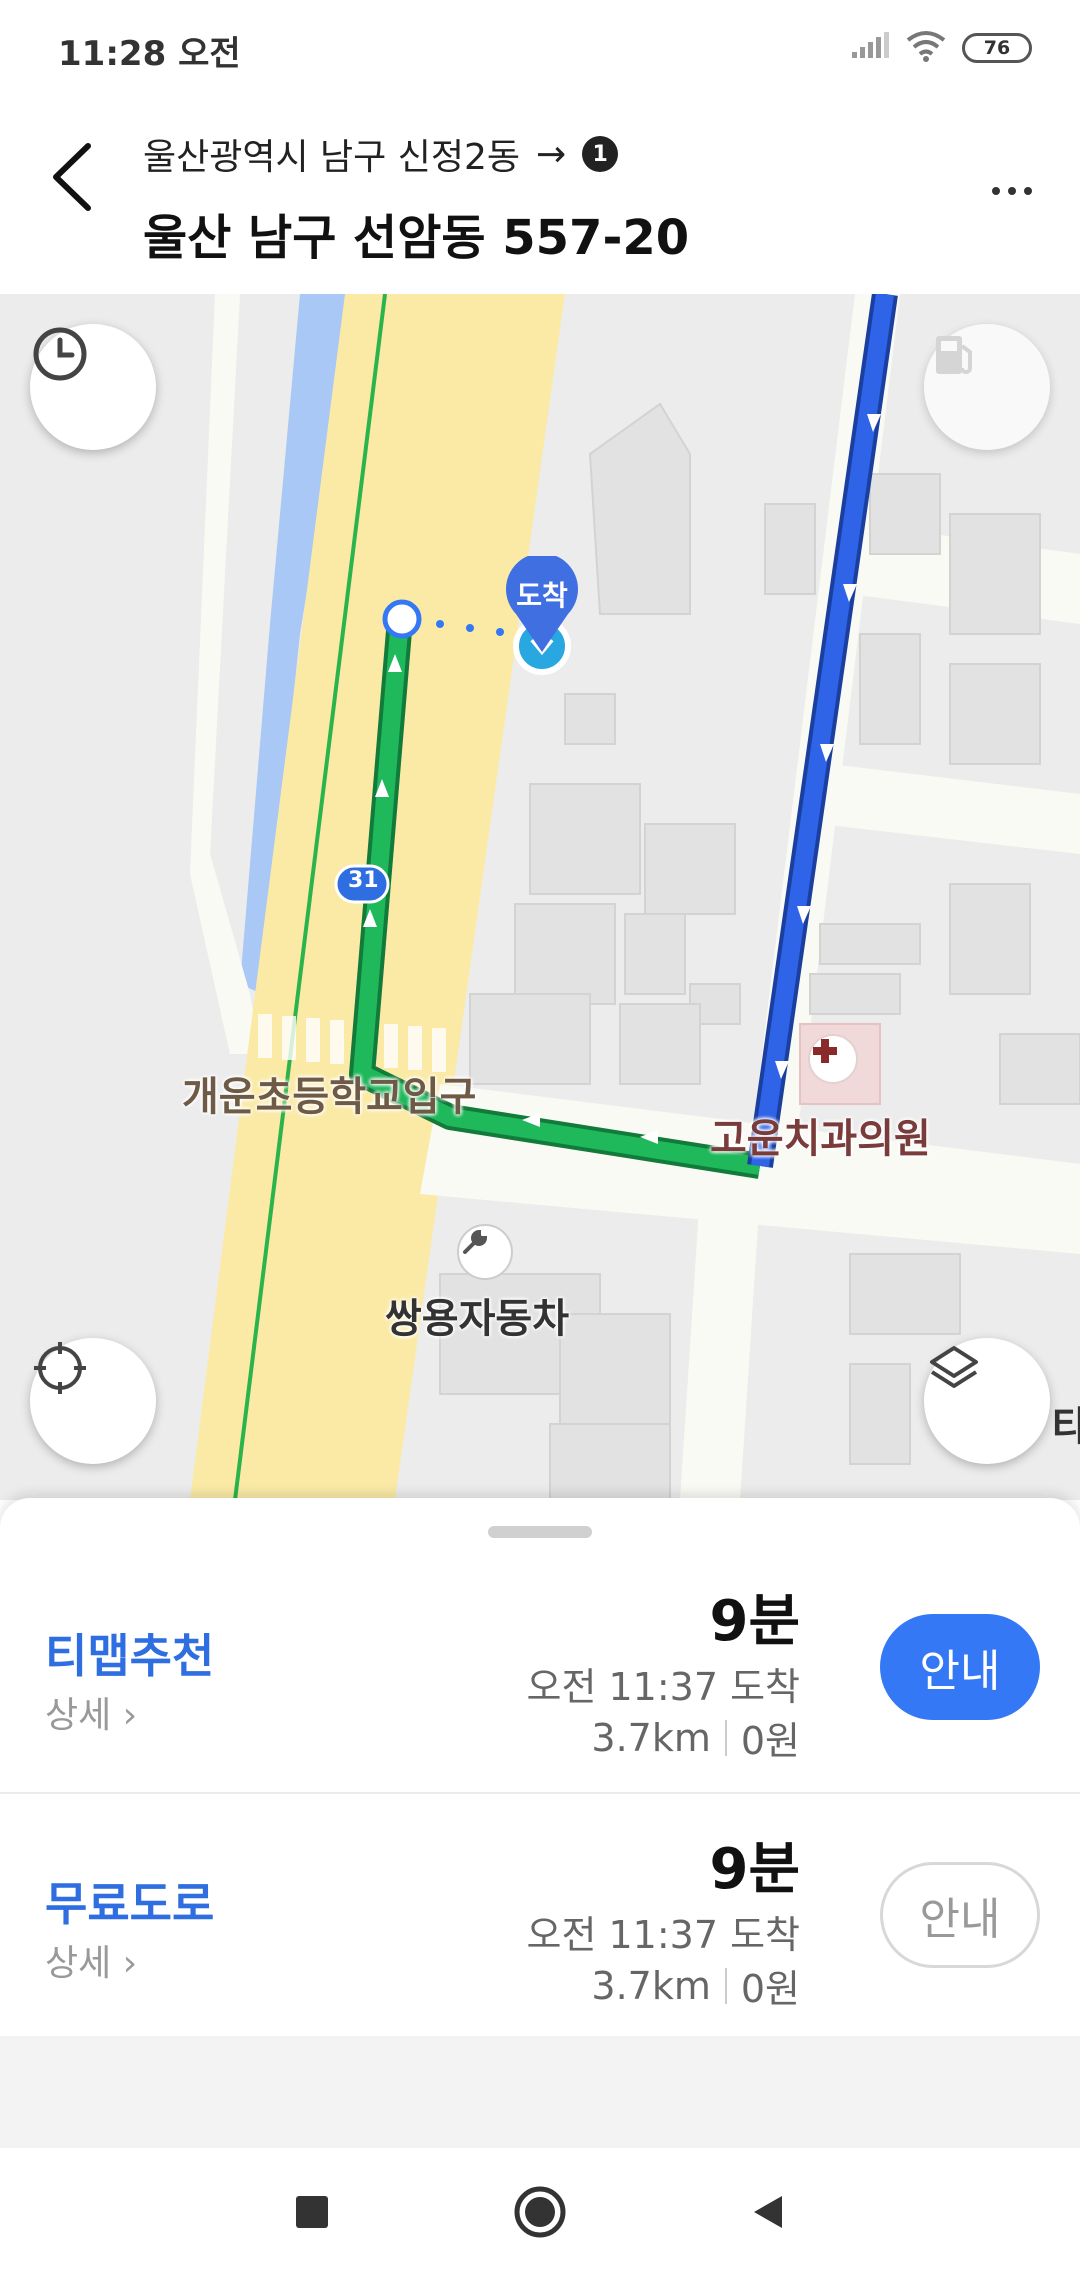 The image size is (1080, 2280). What do you see at coordinates (997, 48) in the screenshot?
I see `battery-icon: 76` at bounding box center [997, 48].